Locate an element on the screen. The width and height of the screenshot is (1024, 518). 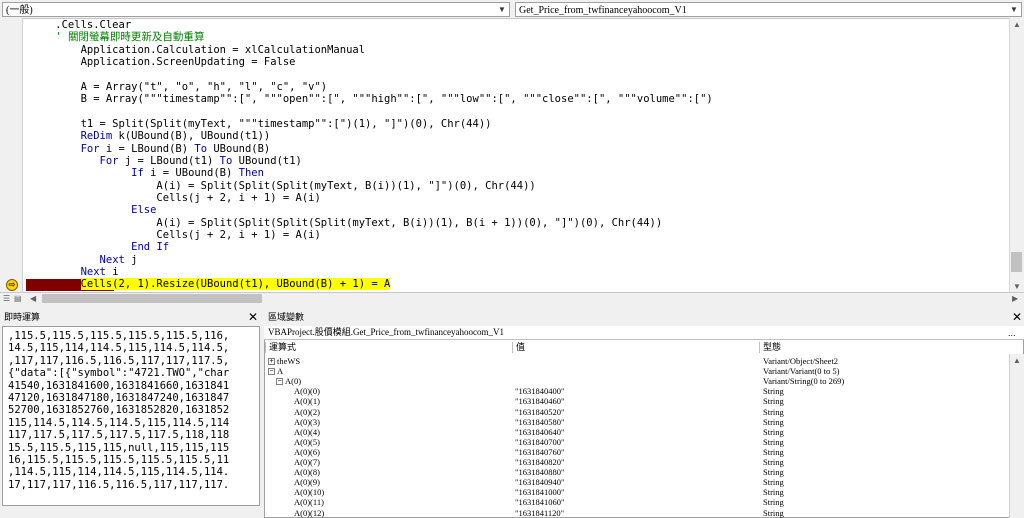
locals-value: "1631840940" is located at coordinates (539, 482).